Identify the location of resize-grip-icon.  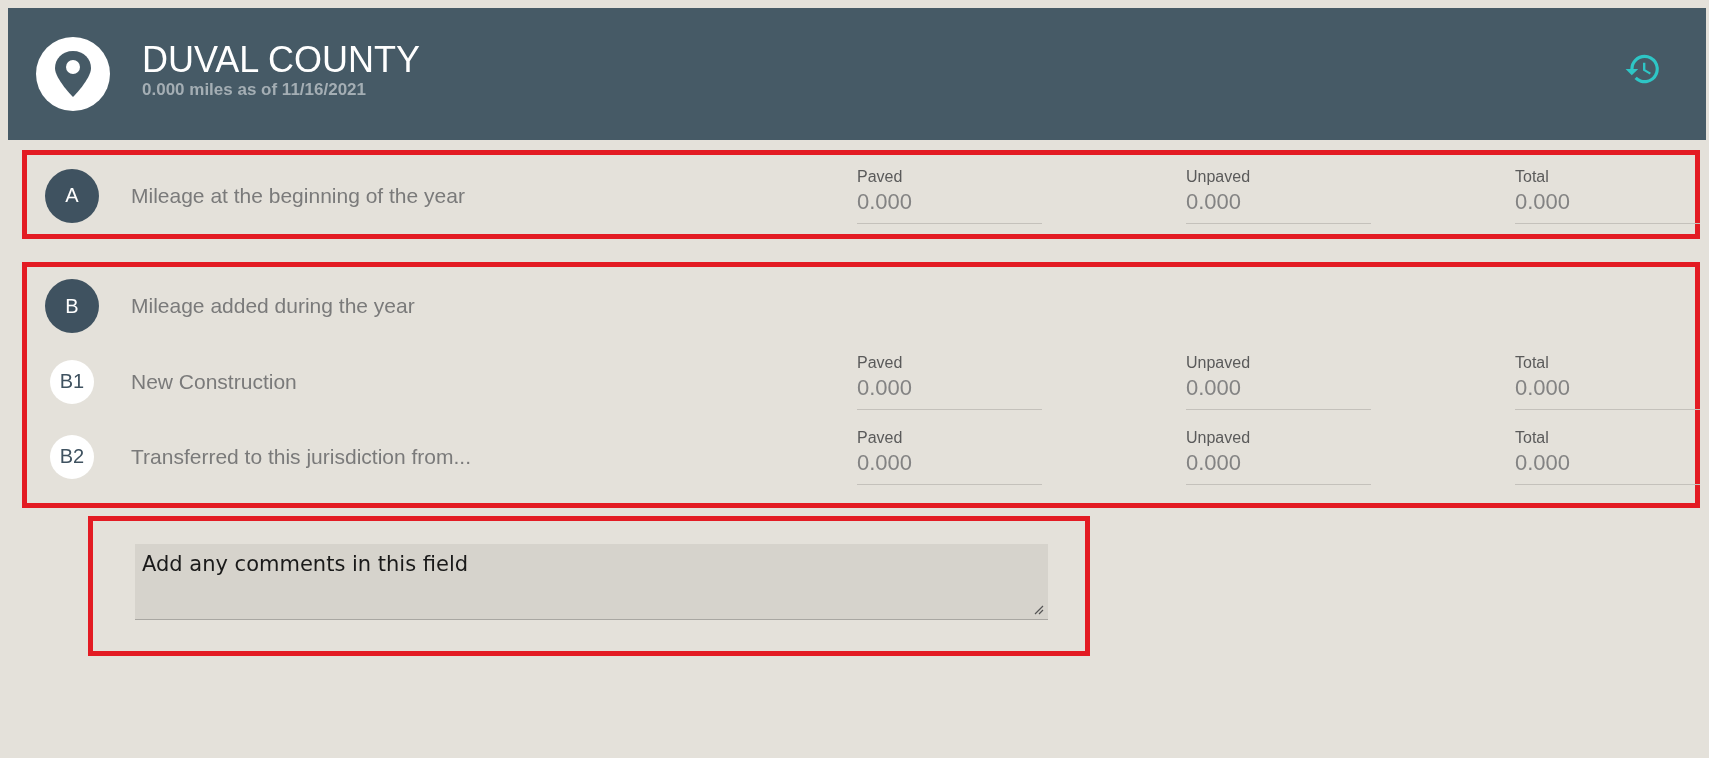
(1038, 609).